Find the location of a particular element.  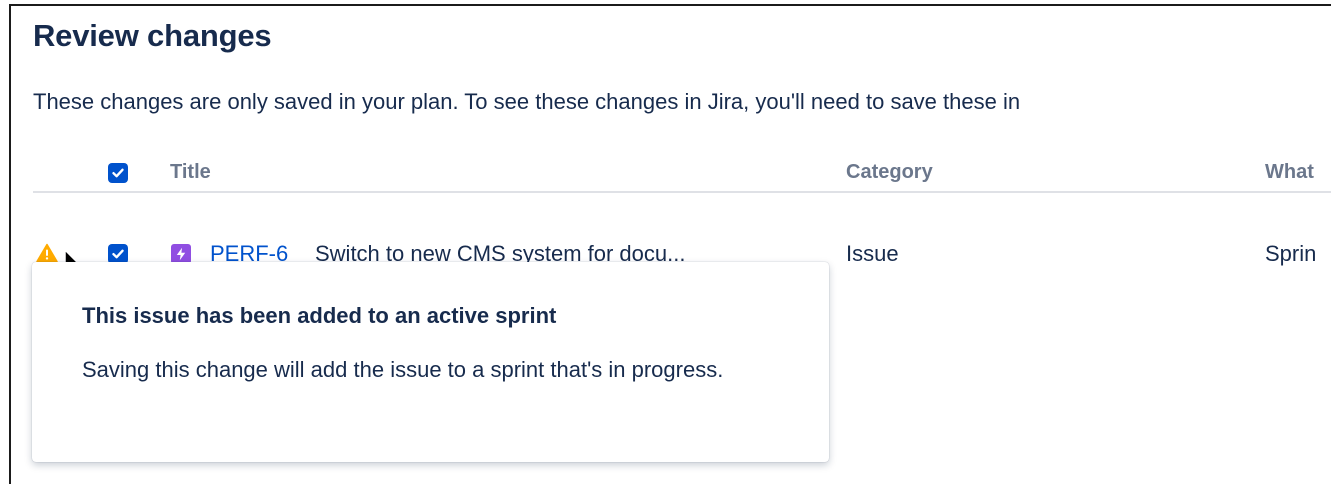

dialog-title: Review changes is located at coordinates (152, 35).